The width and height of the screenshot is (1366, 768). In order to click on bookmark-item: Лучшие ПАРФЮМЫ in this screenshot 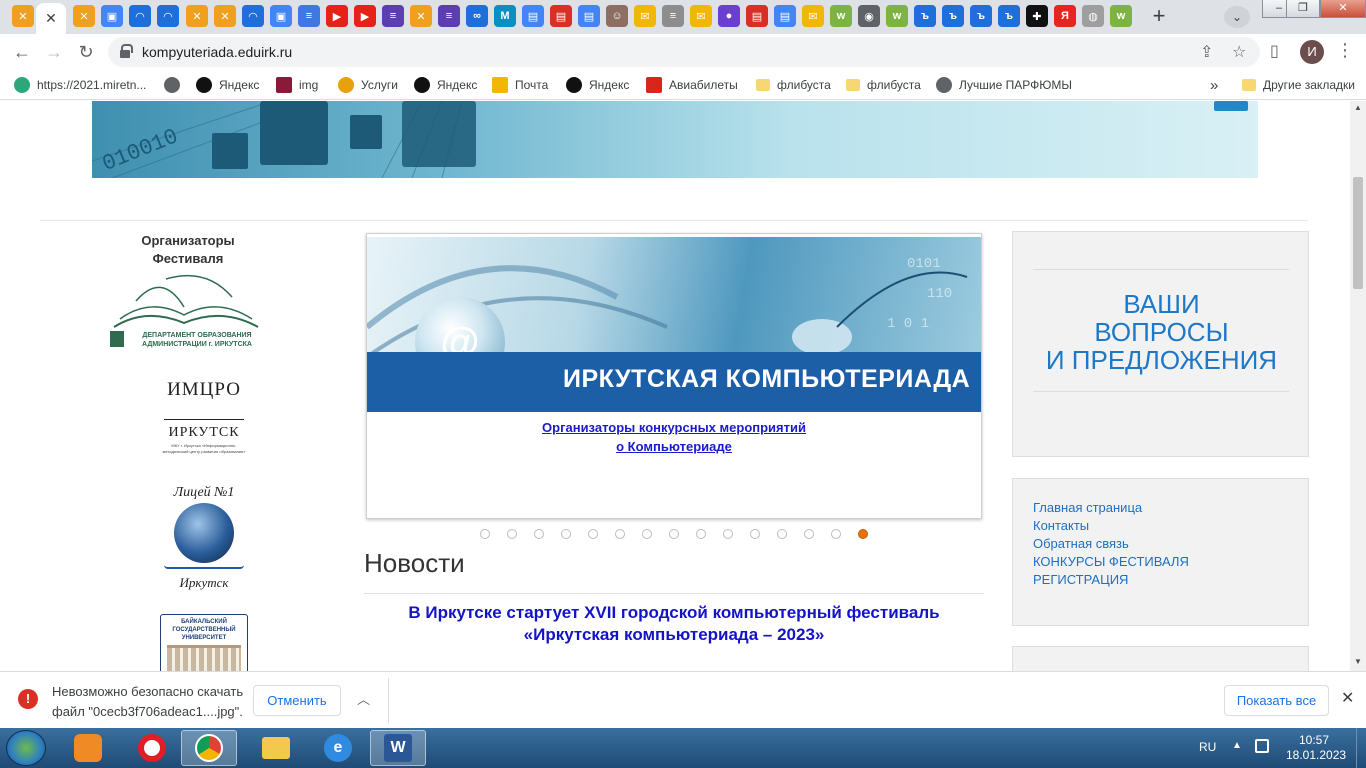, I will do `click(1004, 85)`.